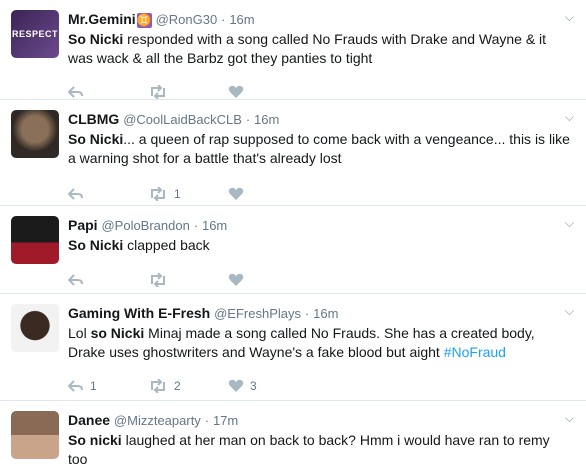  Describe the element at coordinates (320, 280) in the screenshot. I see `tweet-actions` at that location.